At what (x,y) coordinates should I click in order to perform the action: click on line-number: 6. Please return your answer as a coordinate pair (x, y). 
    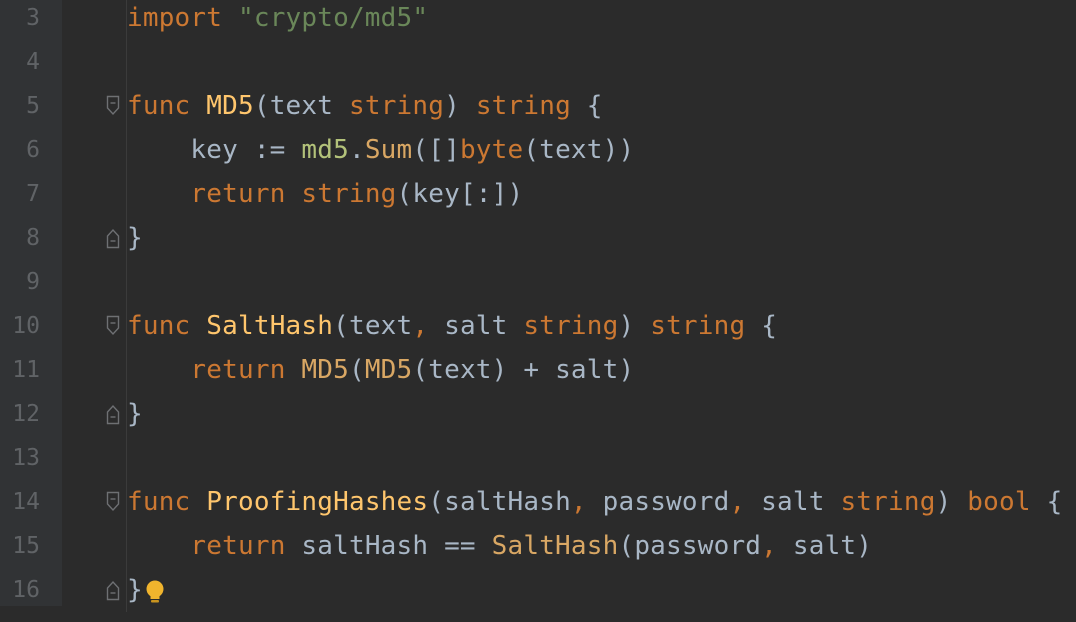
    Looking at the image, I should click on (33, 150).